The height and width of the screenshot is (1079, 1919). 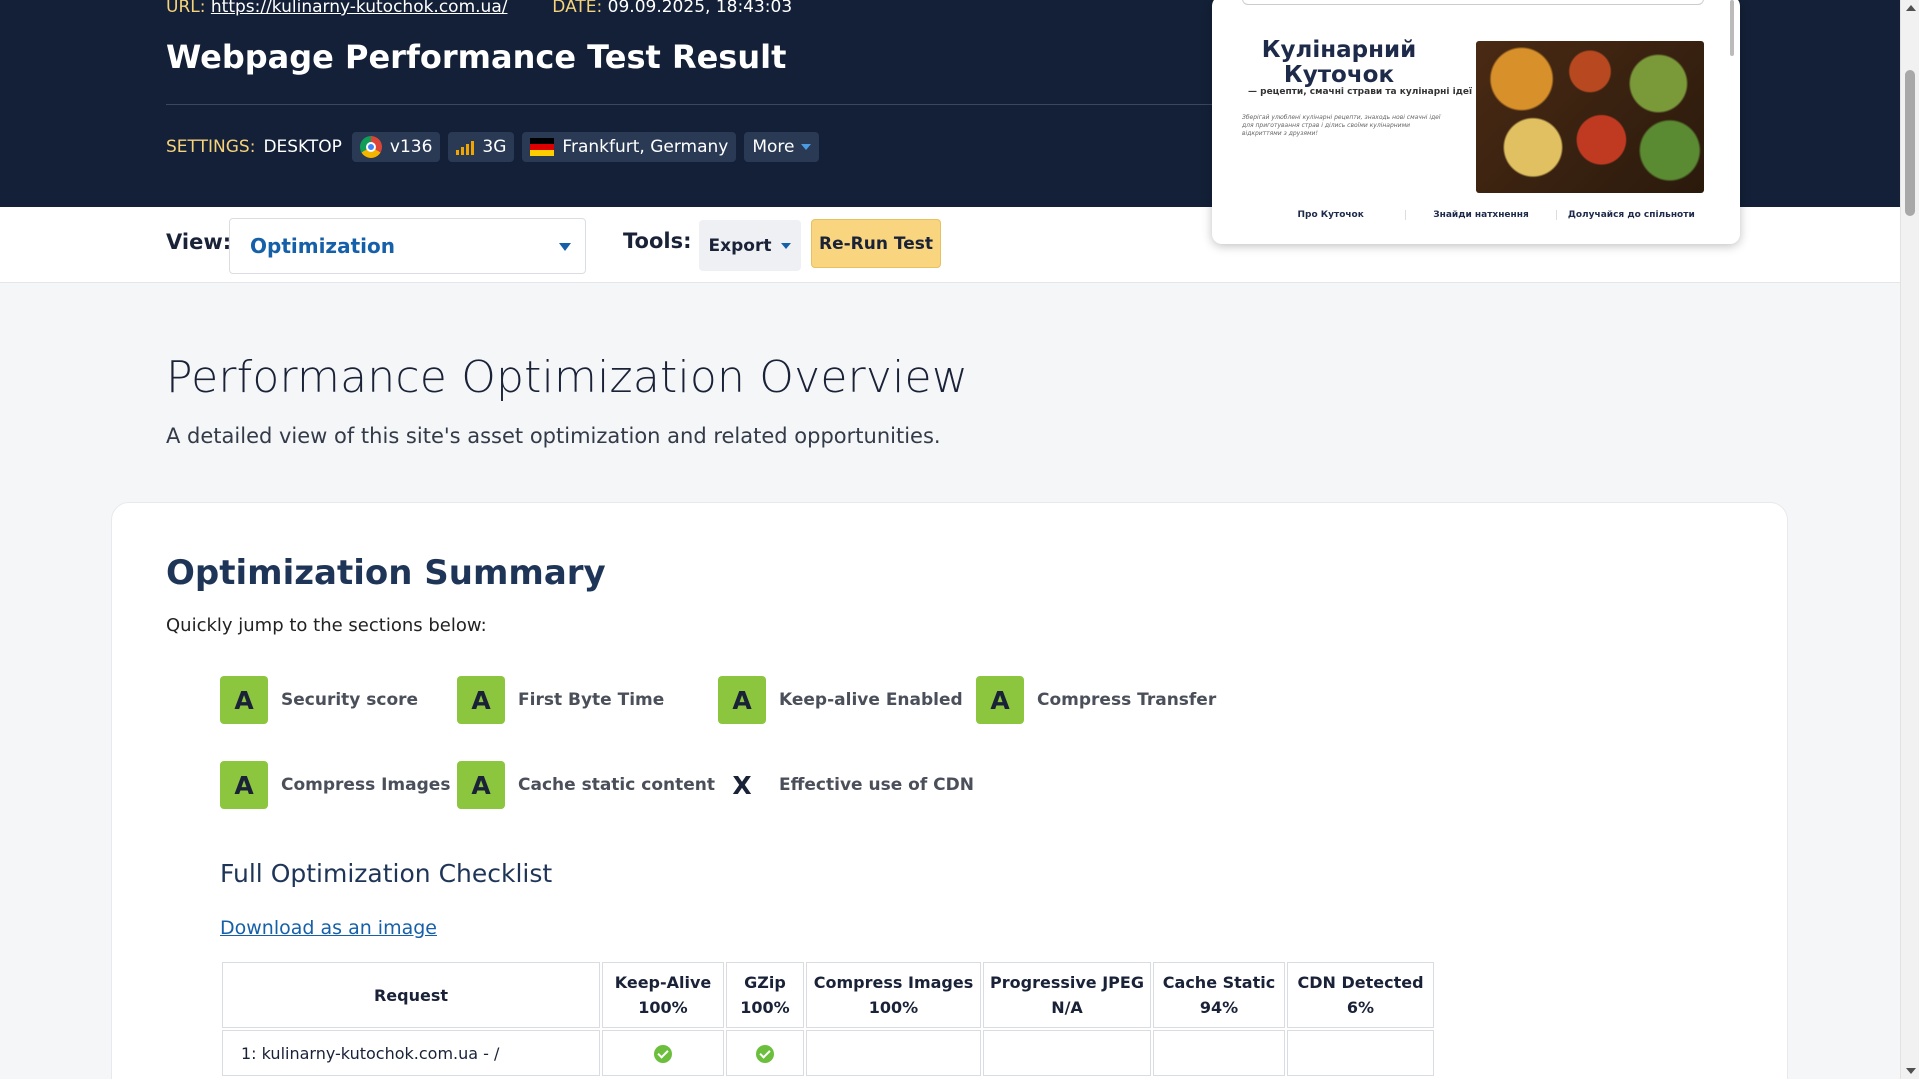 What do you see at coordinates (1127, 700) in the screenshot?
I see `grade-label: Compress Transfer` at bounding box center [1127, 700].